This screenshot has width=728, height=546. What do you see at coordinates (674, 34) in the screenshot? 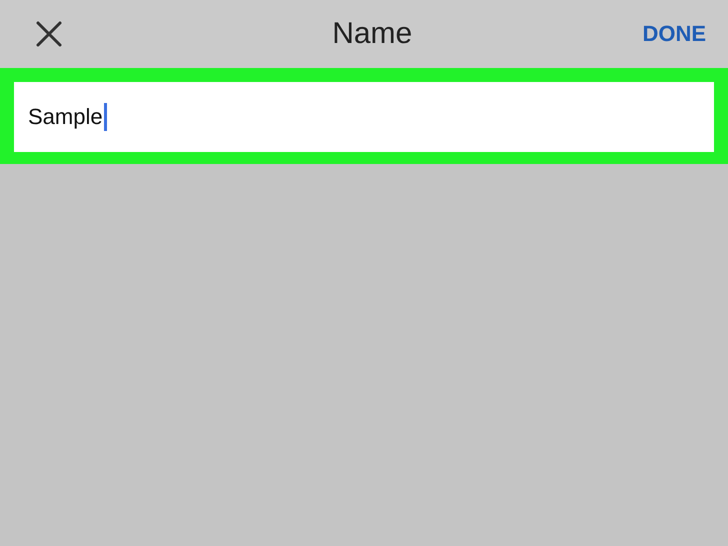
I see `done-button: DONE` at bounding box center [674, 34].